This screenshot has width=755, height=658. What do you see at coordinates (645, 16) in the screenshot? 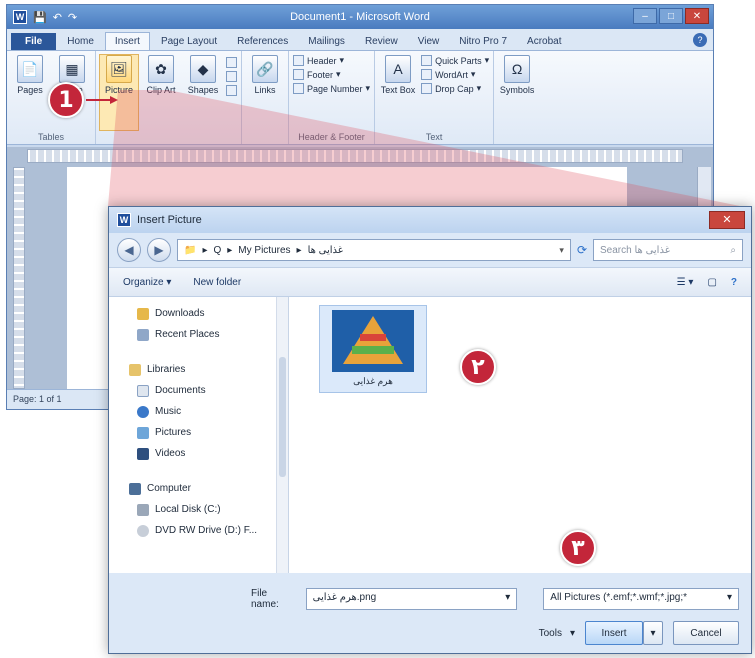
I see `minimize-button: –` at bounding box center [645, 16].